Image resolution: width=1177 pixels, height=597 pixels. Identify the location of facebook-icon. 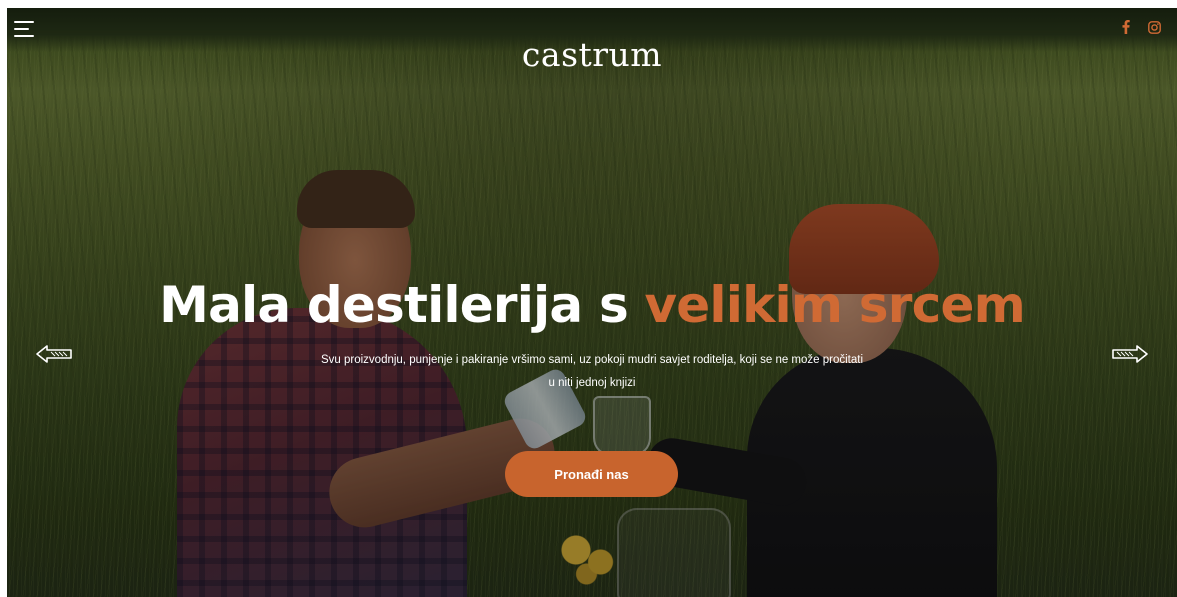
(1126, 27).